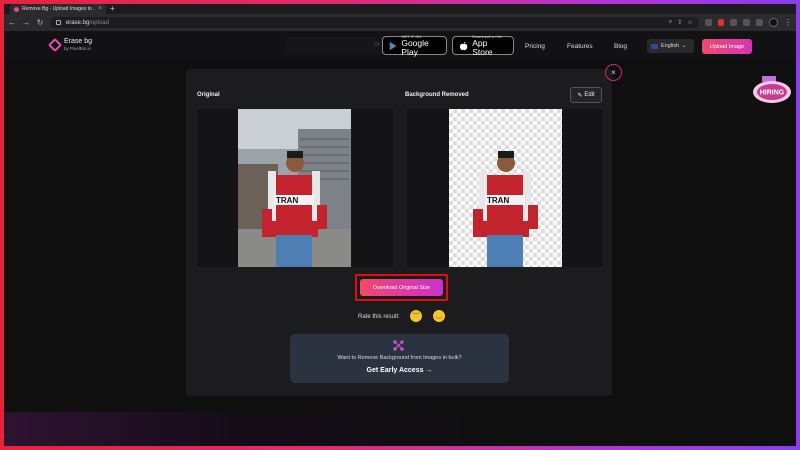 The image size is (800, 450). What do you see at coordinates (208, 95) in the screenshot?
I see `original-label: Original` at bounding box center [208, 95].